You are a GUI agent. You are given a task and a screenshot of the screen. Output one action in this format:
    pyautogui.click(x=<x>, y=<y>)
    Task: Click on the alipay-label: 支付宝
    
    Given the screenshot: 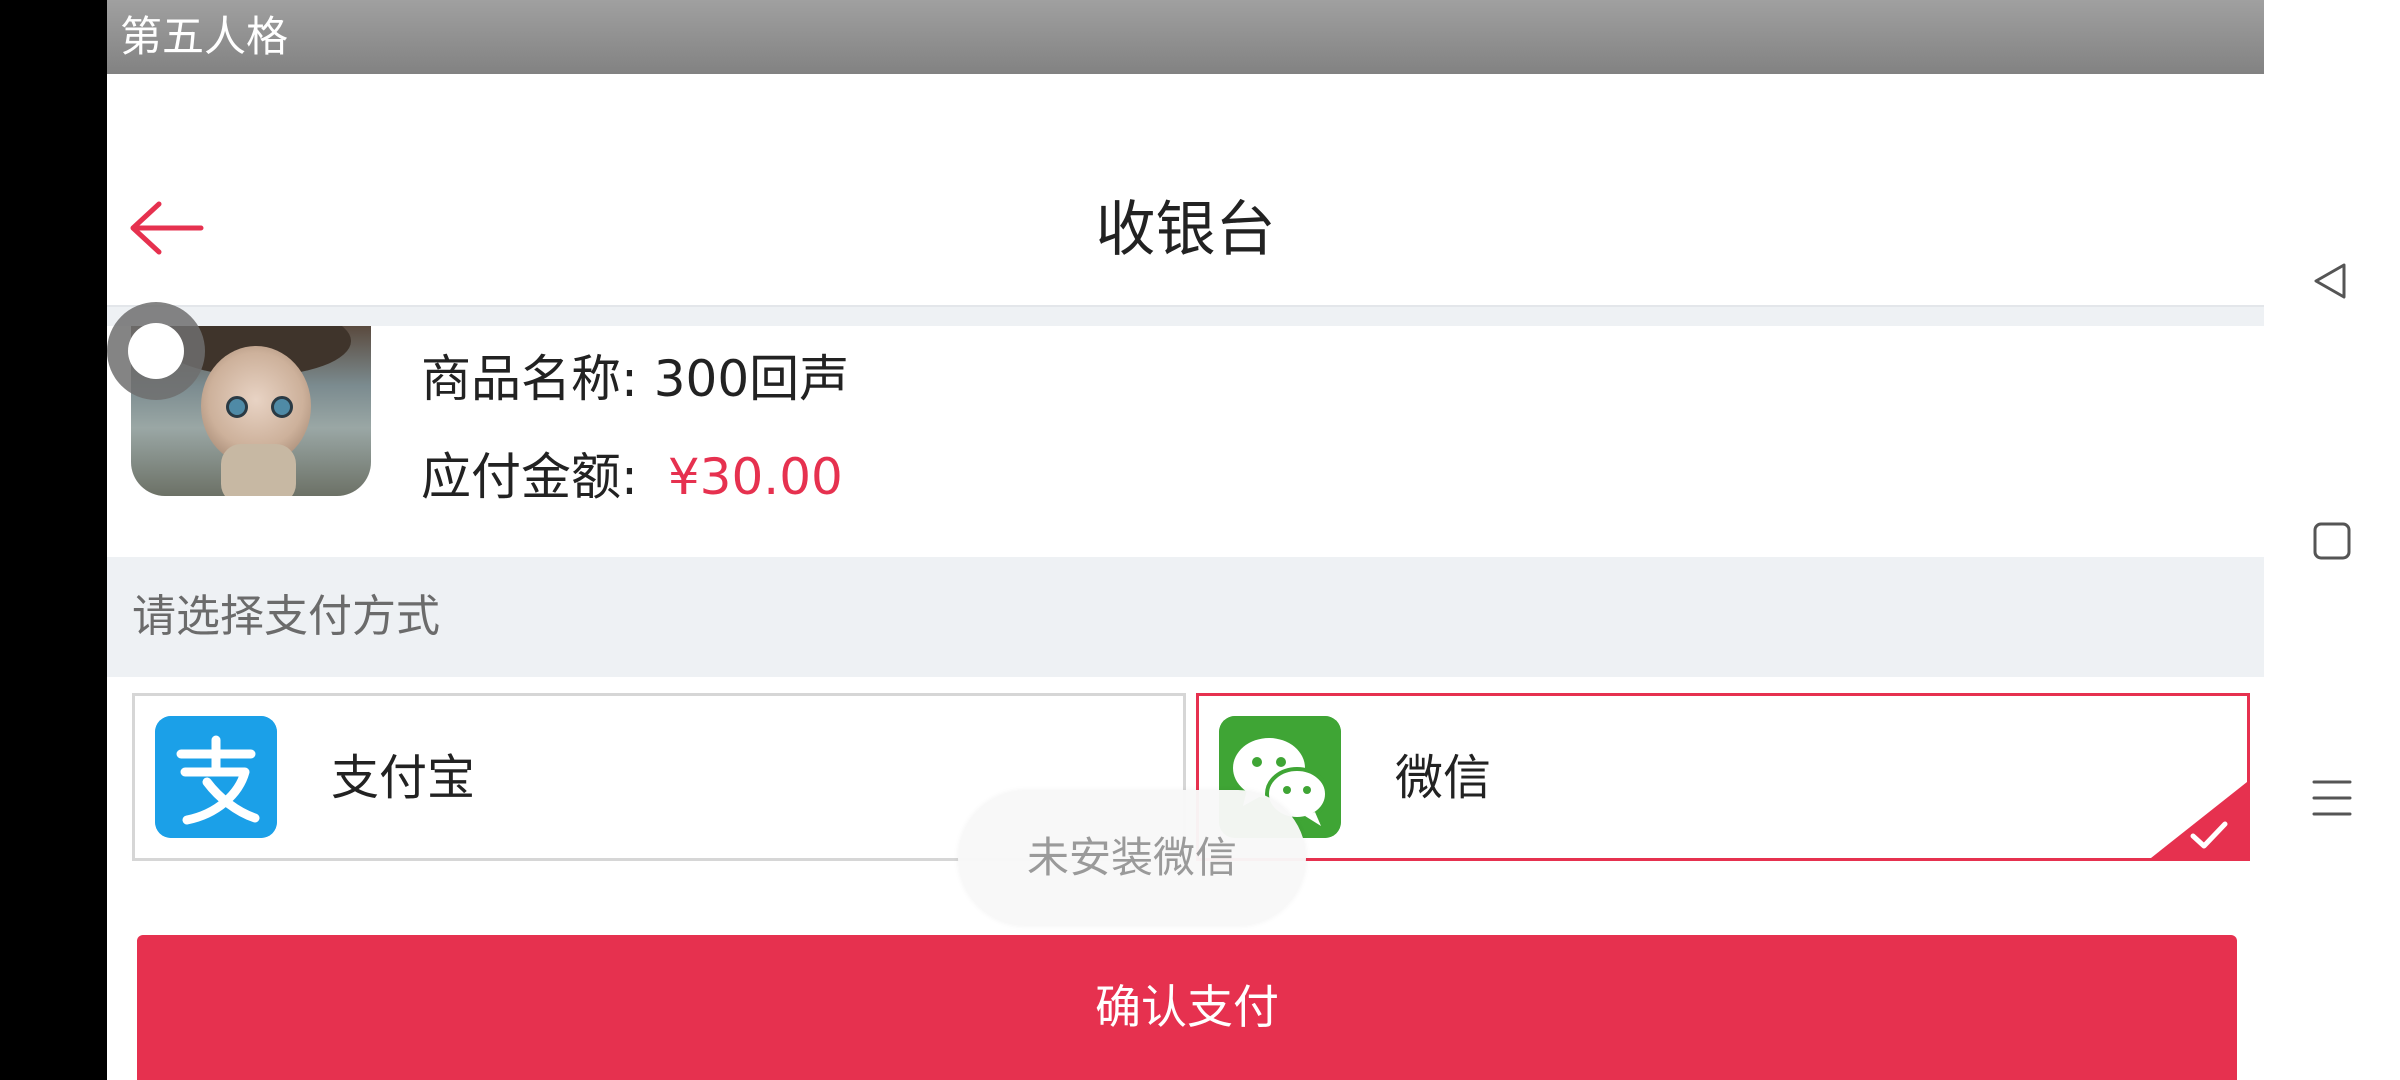 What is the action you would take?
    pyautogui.click(x=403, y=778)
    